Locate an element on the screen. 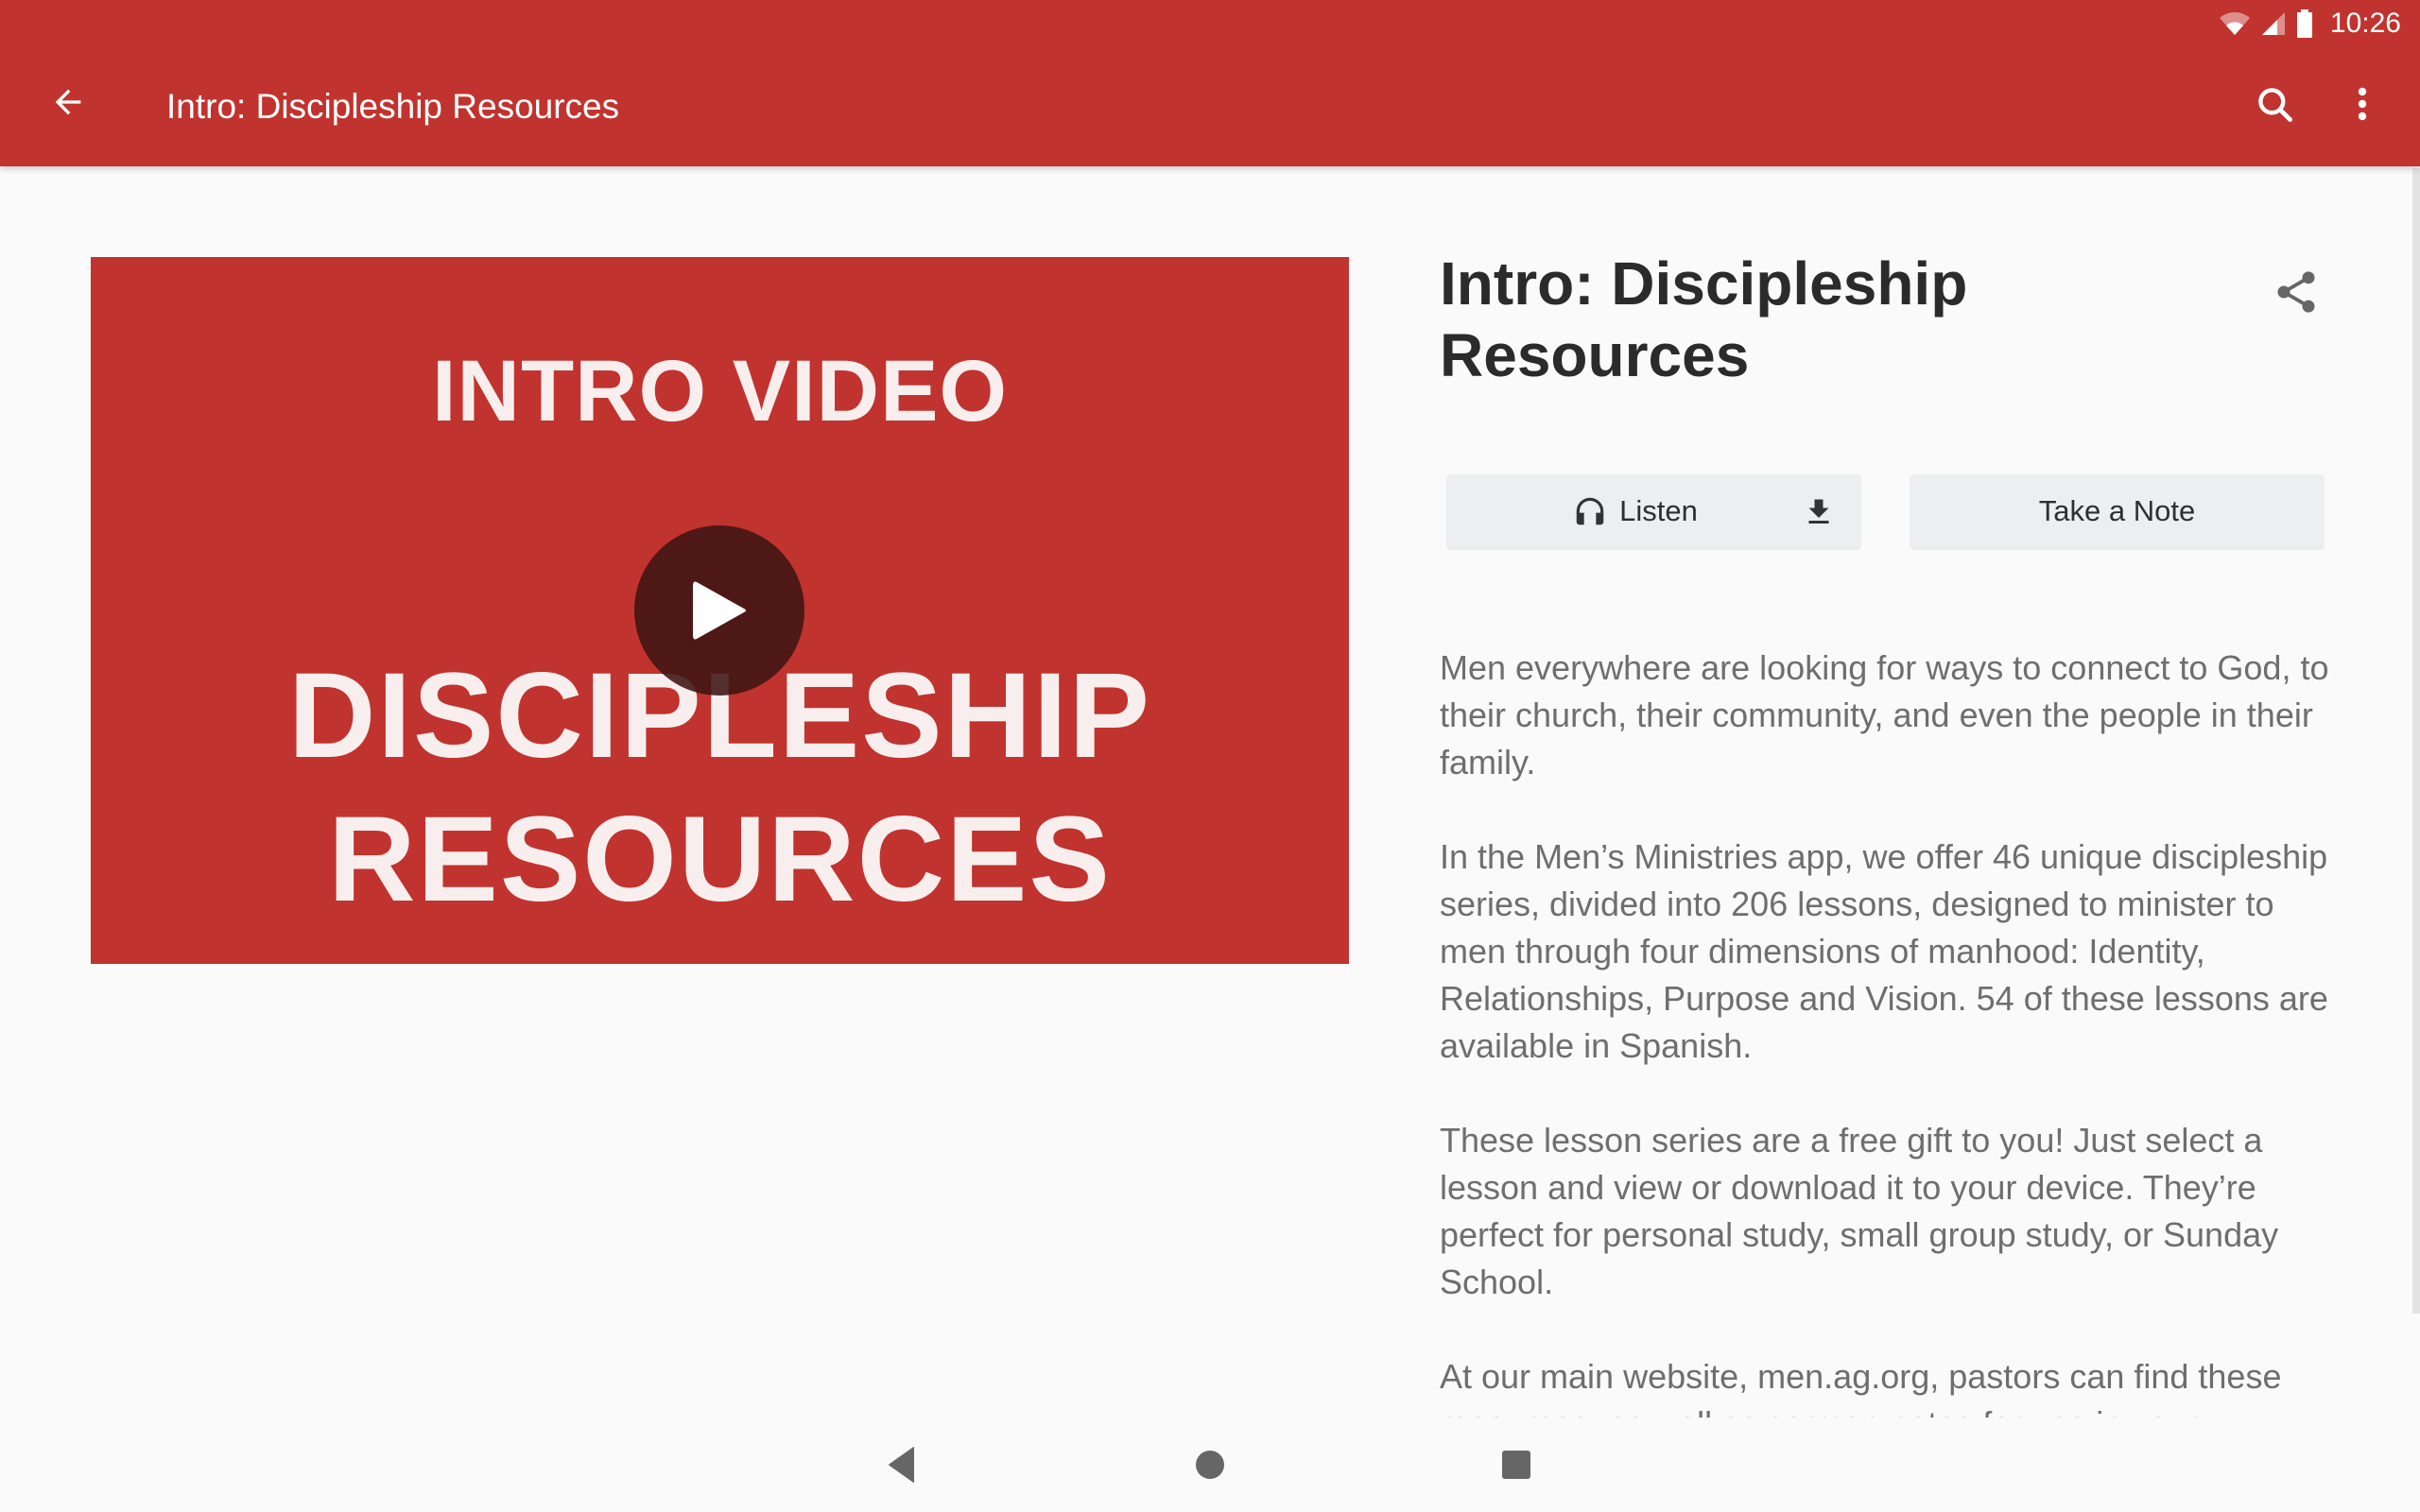  take-a-note-button: Take a Note is located at coordinates (2117, 511).